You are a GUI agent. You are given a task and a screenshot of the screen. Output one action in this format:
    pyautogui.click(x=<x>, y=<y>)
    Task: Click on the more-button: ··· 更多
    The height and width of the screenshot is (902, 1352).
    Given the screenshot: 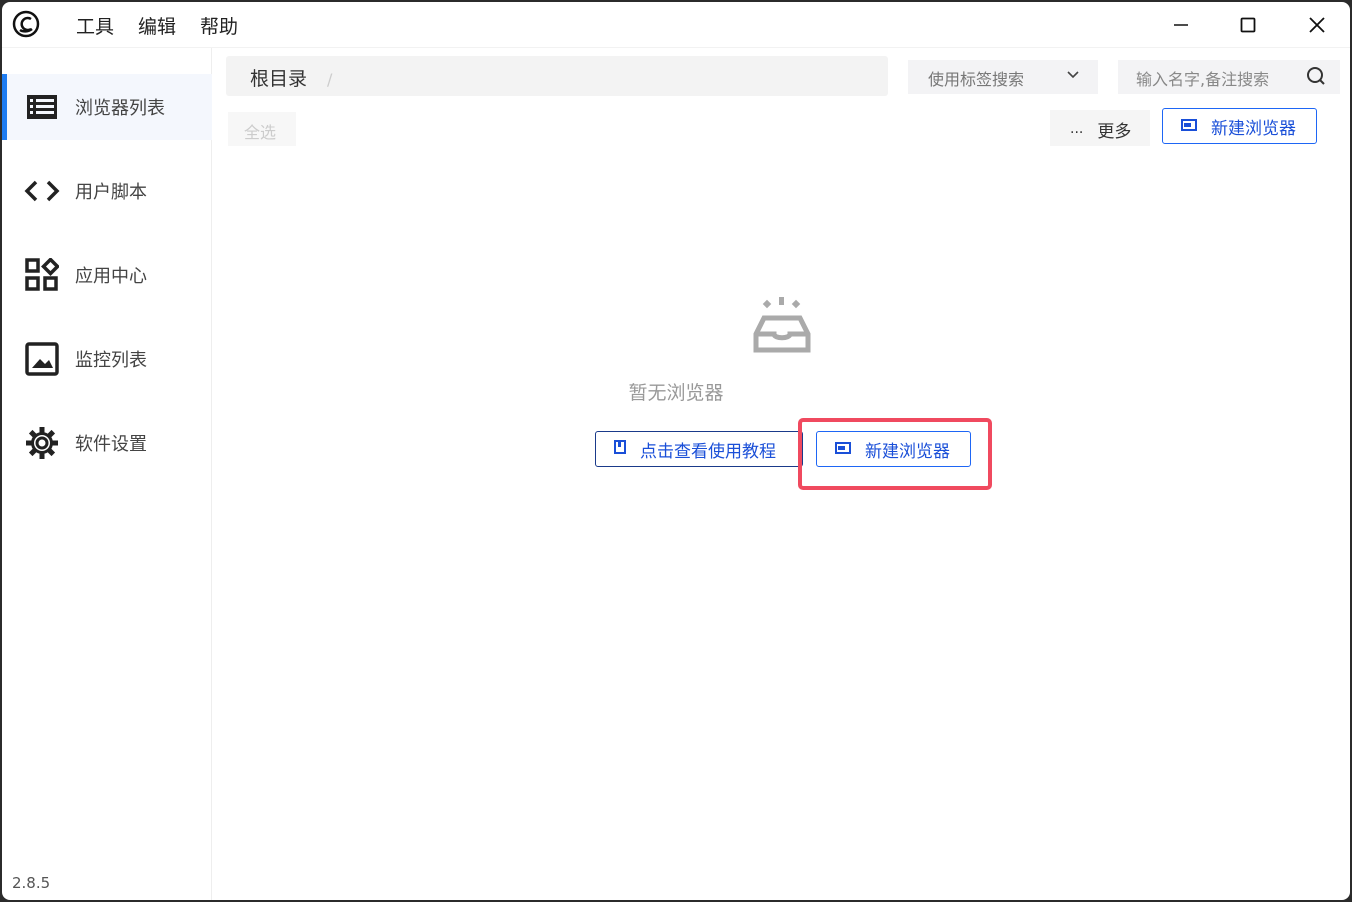 What is the action you would take?
    pyautogui.click(x=1100, y=128)
    